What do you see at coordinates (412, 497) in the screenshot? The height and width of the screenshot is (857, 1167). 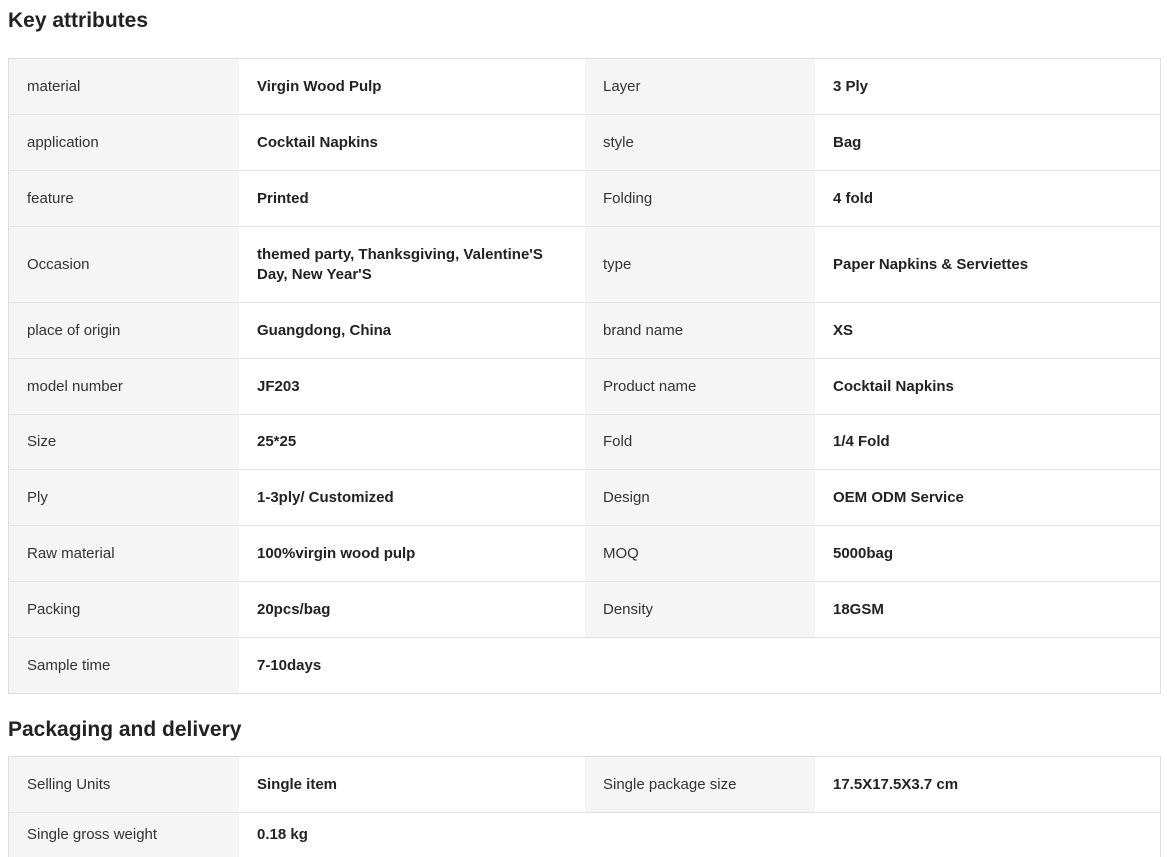 I see `attribute-value: 1-3ply/ Customized` at bounding box center [412, 497].